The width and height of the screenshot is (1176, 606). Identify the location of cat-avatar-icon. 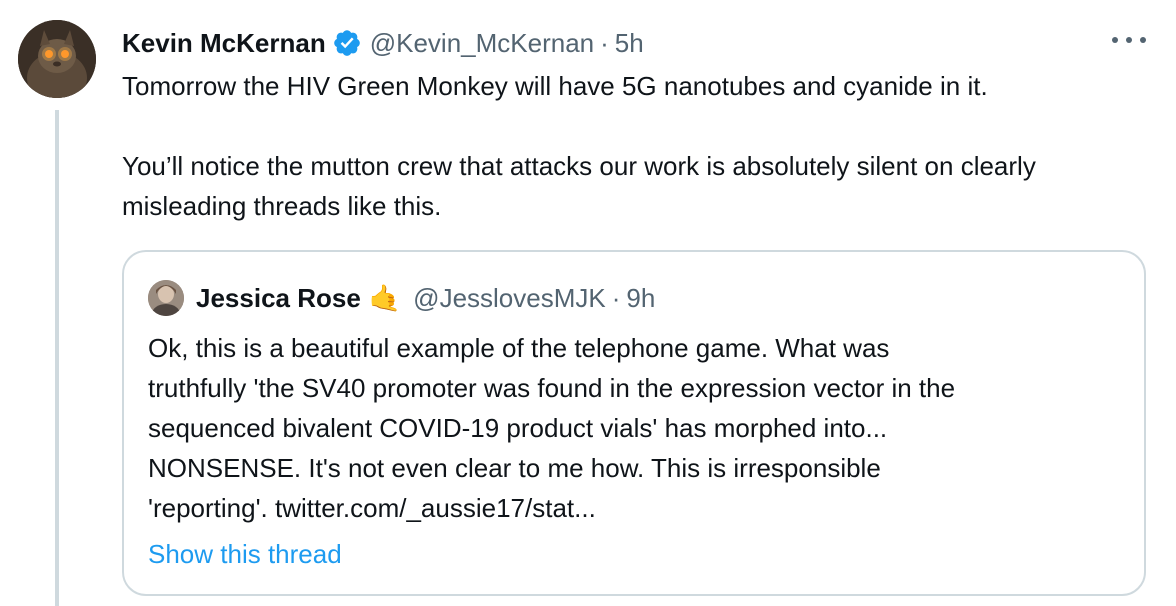
(57, 59).